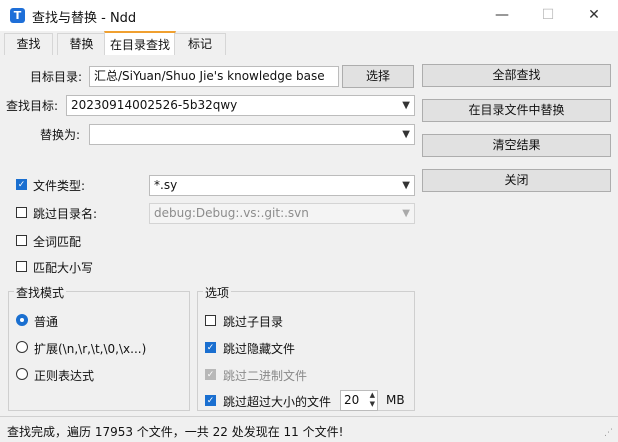 The image size is (618, 442). I want to click on skip-hidden-checkbox: ✓, so click(210, 347).